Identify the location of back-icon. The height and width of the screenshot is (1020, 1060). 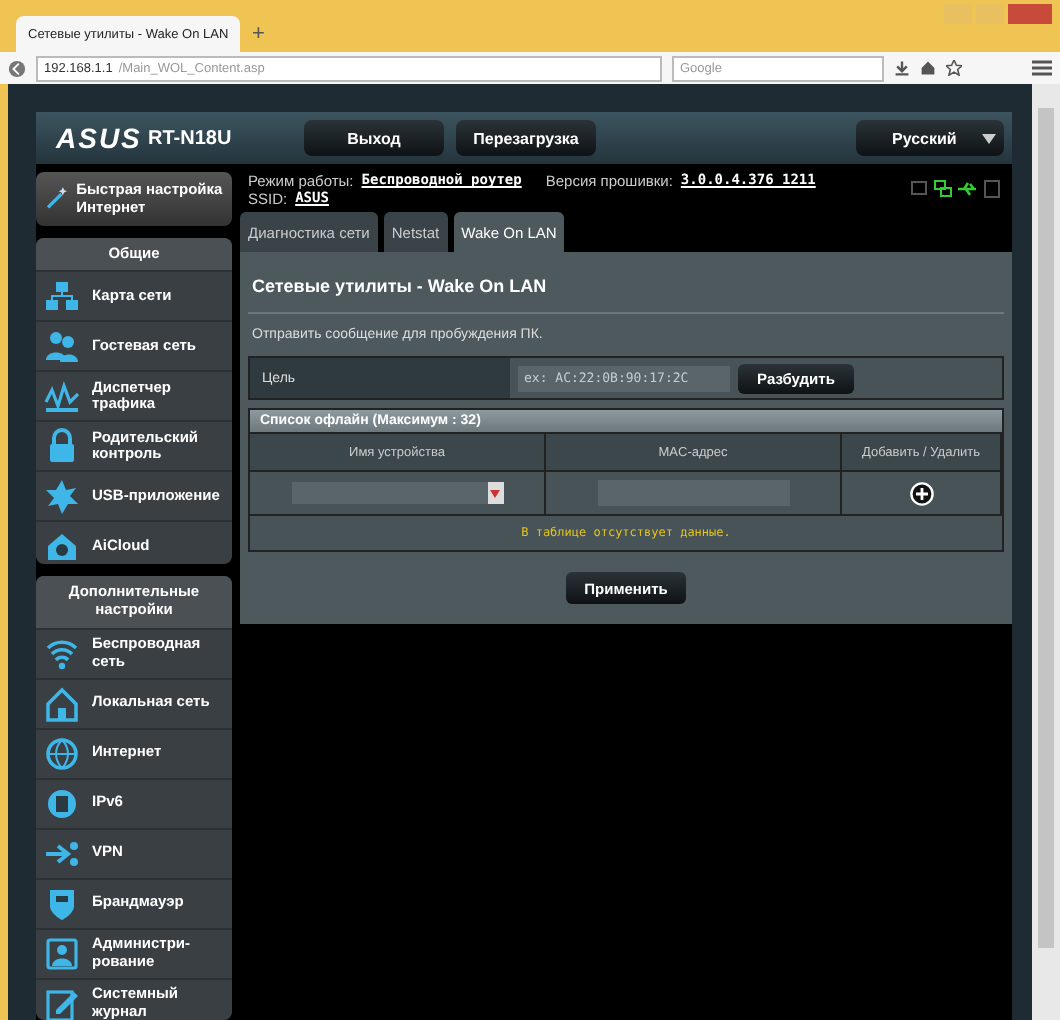
(17, 68).